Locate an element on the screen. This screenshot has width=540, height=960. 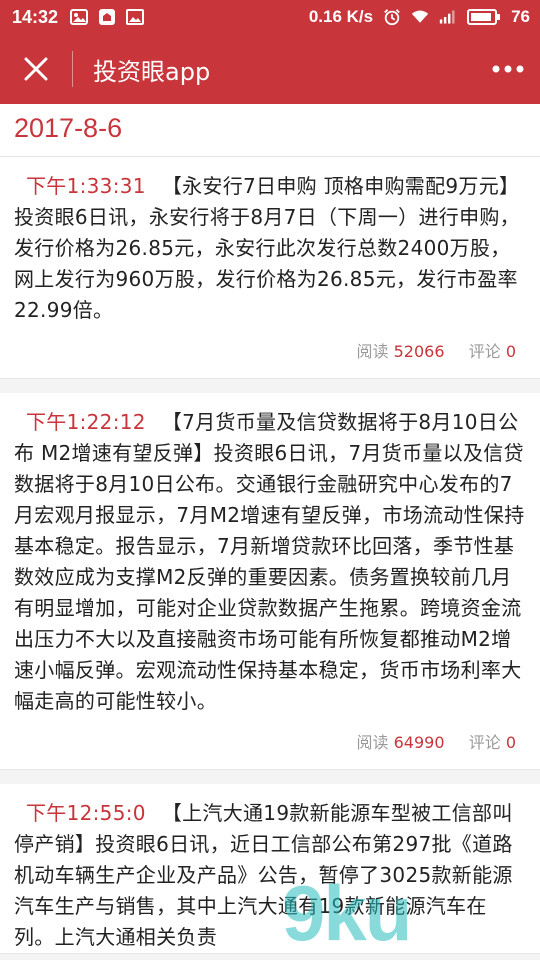
date-header: 2017-8-6 is located at coordinates (270, 130).